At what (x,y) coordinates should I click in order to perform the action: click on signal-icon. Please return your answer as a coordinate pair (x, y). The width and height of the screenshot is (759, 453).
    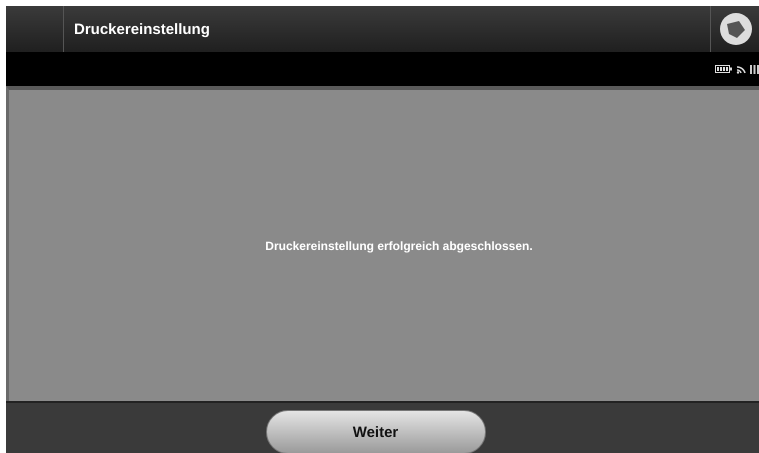
    Looking at the image, I should click on (754, 69).